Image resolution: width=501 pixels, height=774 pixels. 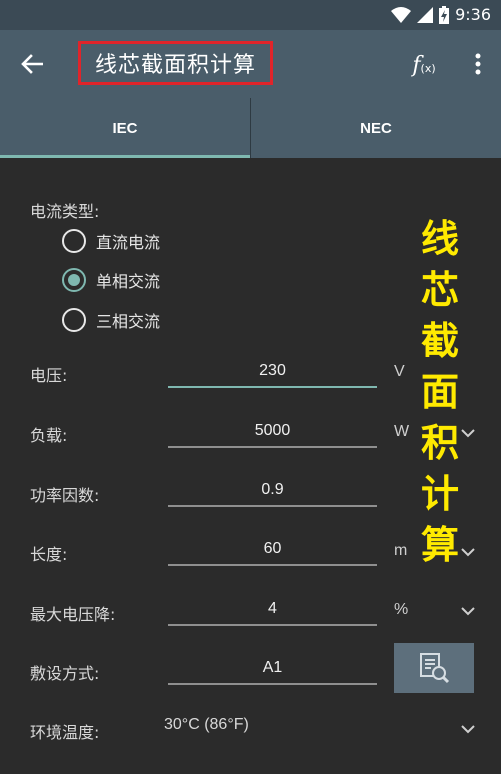 What do you see at coordinates (128, 281) in the screenshot?
I see `radio-single-phase-label: 单相交流` at bounding box center [128, 281].